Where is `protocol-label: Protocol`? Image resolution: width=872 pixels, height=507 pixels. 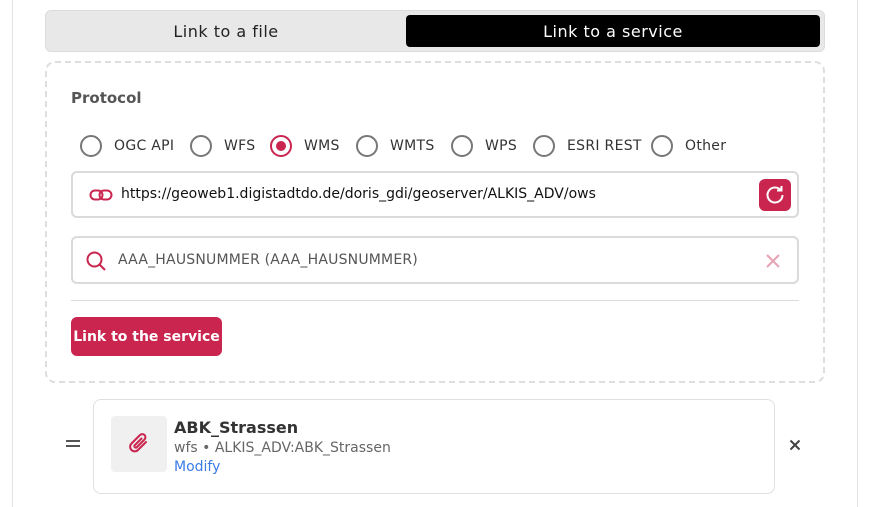 protocol-label: Protocol is located at coordinates (106, 98).